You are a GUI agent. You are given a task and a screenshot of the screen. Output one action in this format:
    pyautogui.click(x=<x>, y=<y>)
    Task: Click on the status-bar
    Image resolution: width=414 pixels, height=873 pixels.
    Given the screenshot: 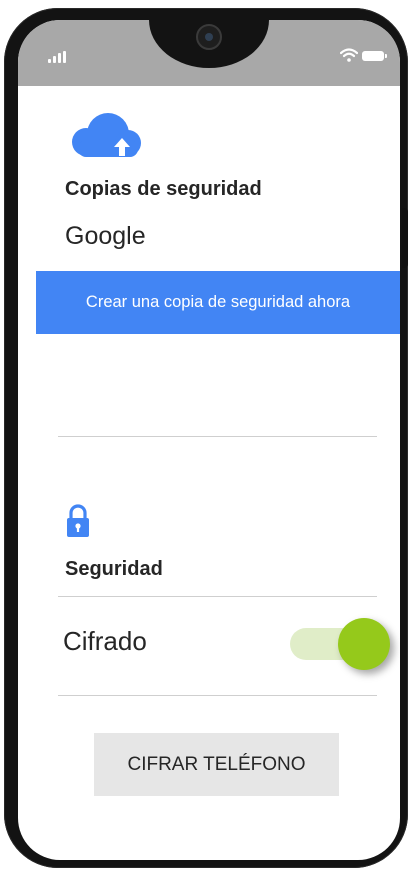 What is the action you would take?
    pyautogui.click(x=209, y=53)
    